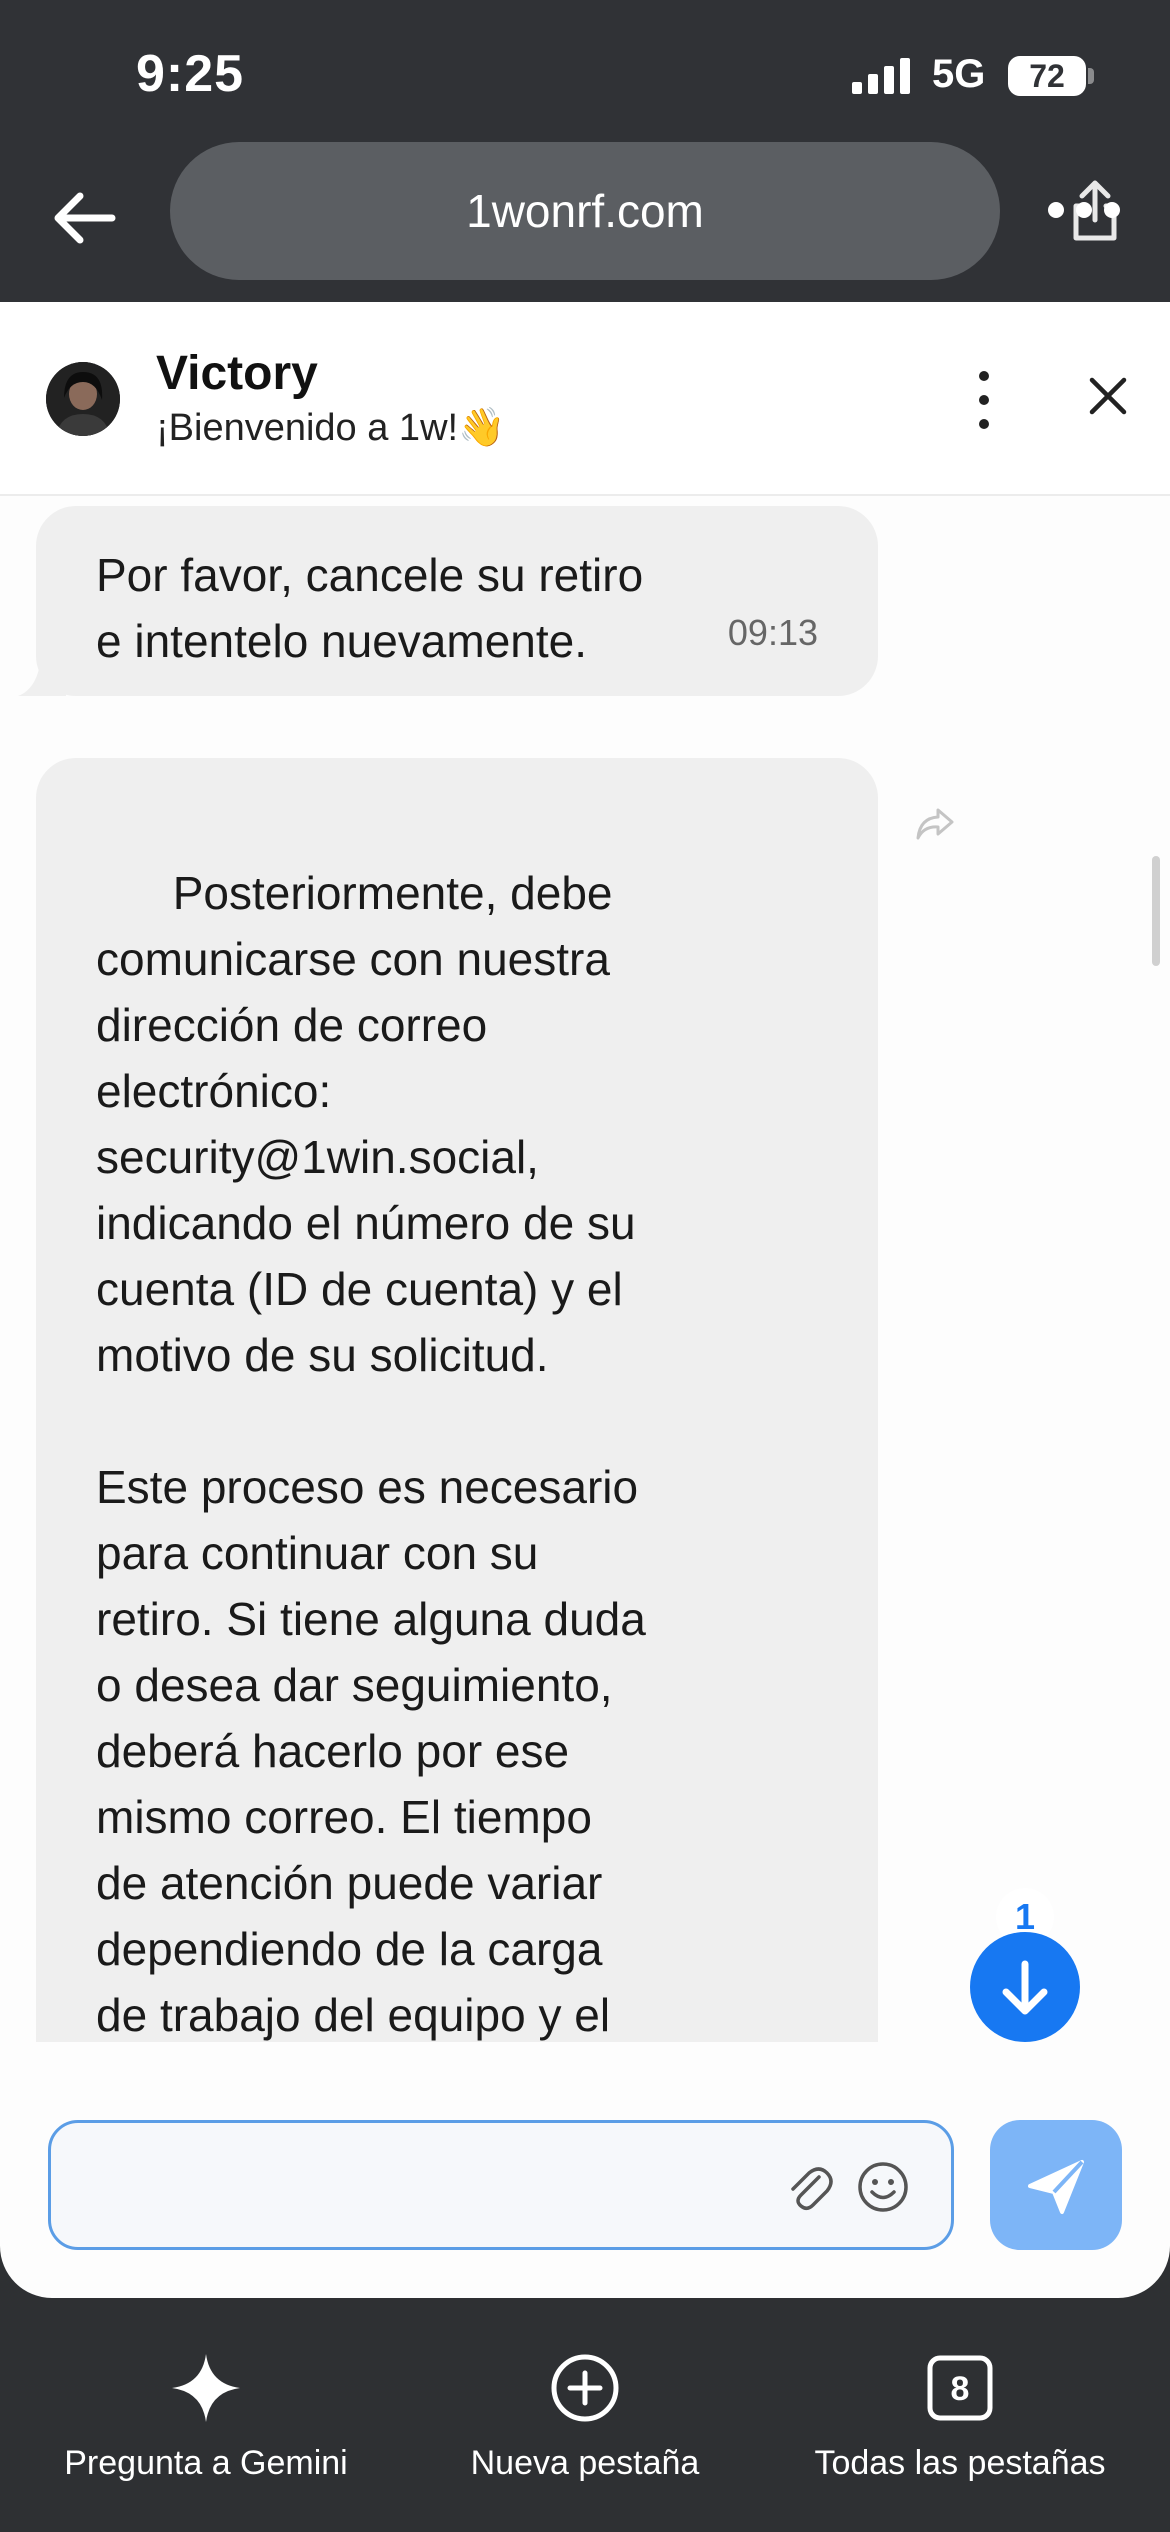  I want to click on url-text: 1wonrf.com, so click(585, 211).